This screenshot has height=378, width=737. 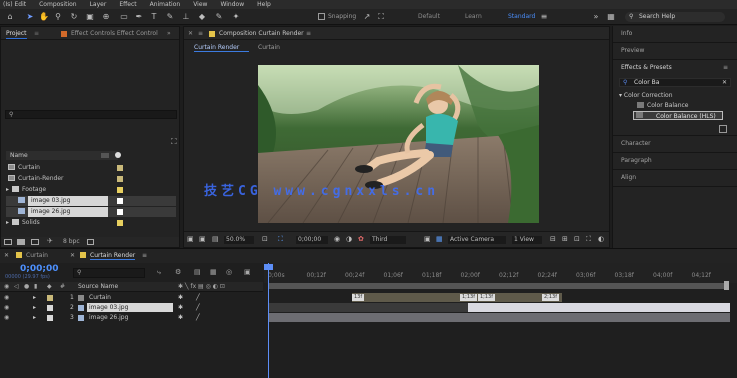 What do you see at coordinates (91, 223) in the screenshot?
I see `project-item: ▸ Solids` at bounding box center [91, 223].